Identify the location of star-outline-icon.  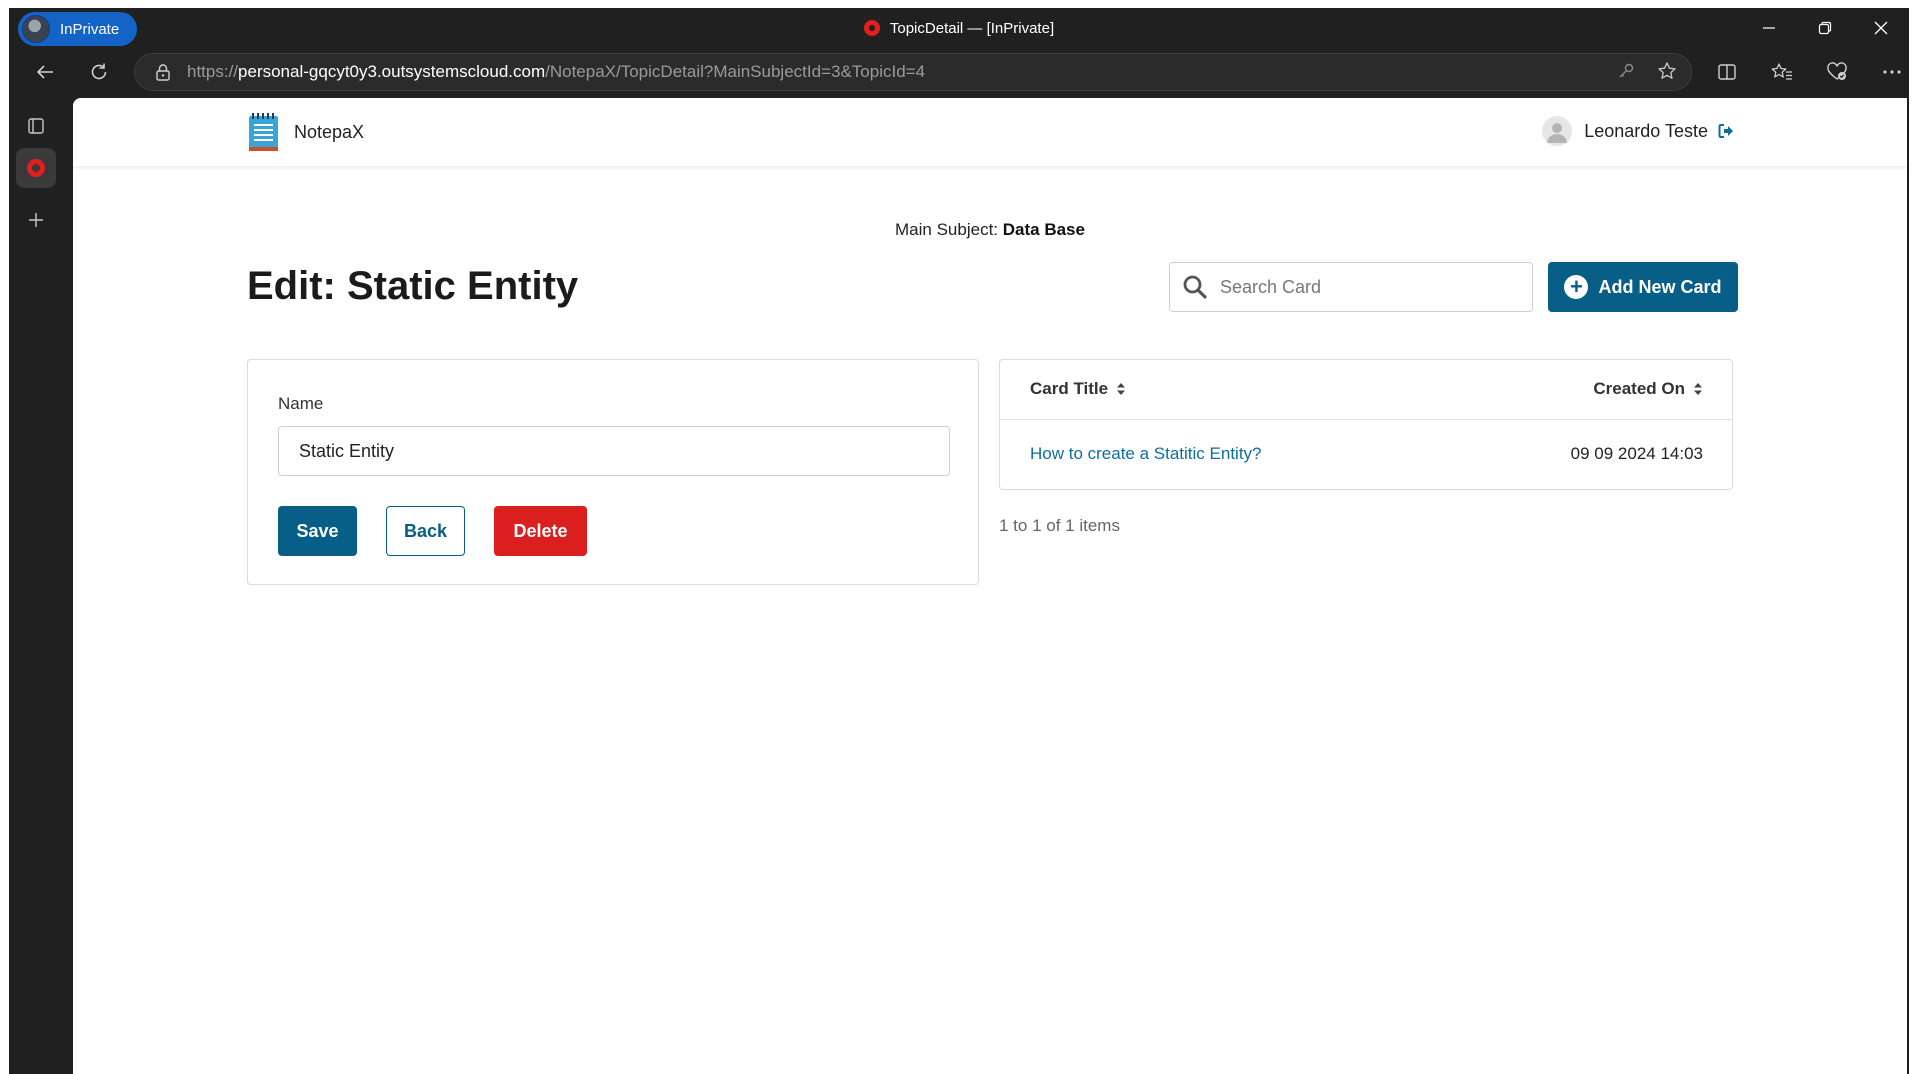
(1667, 70).